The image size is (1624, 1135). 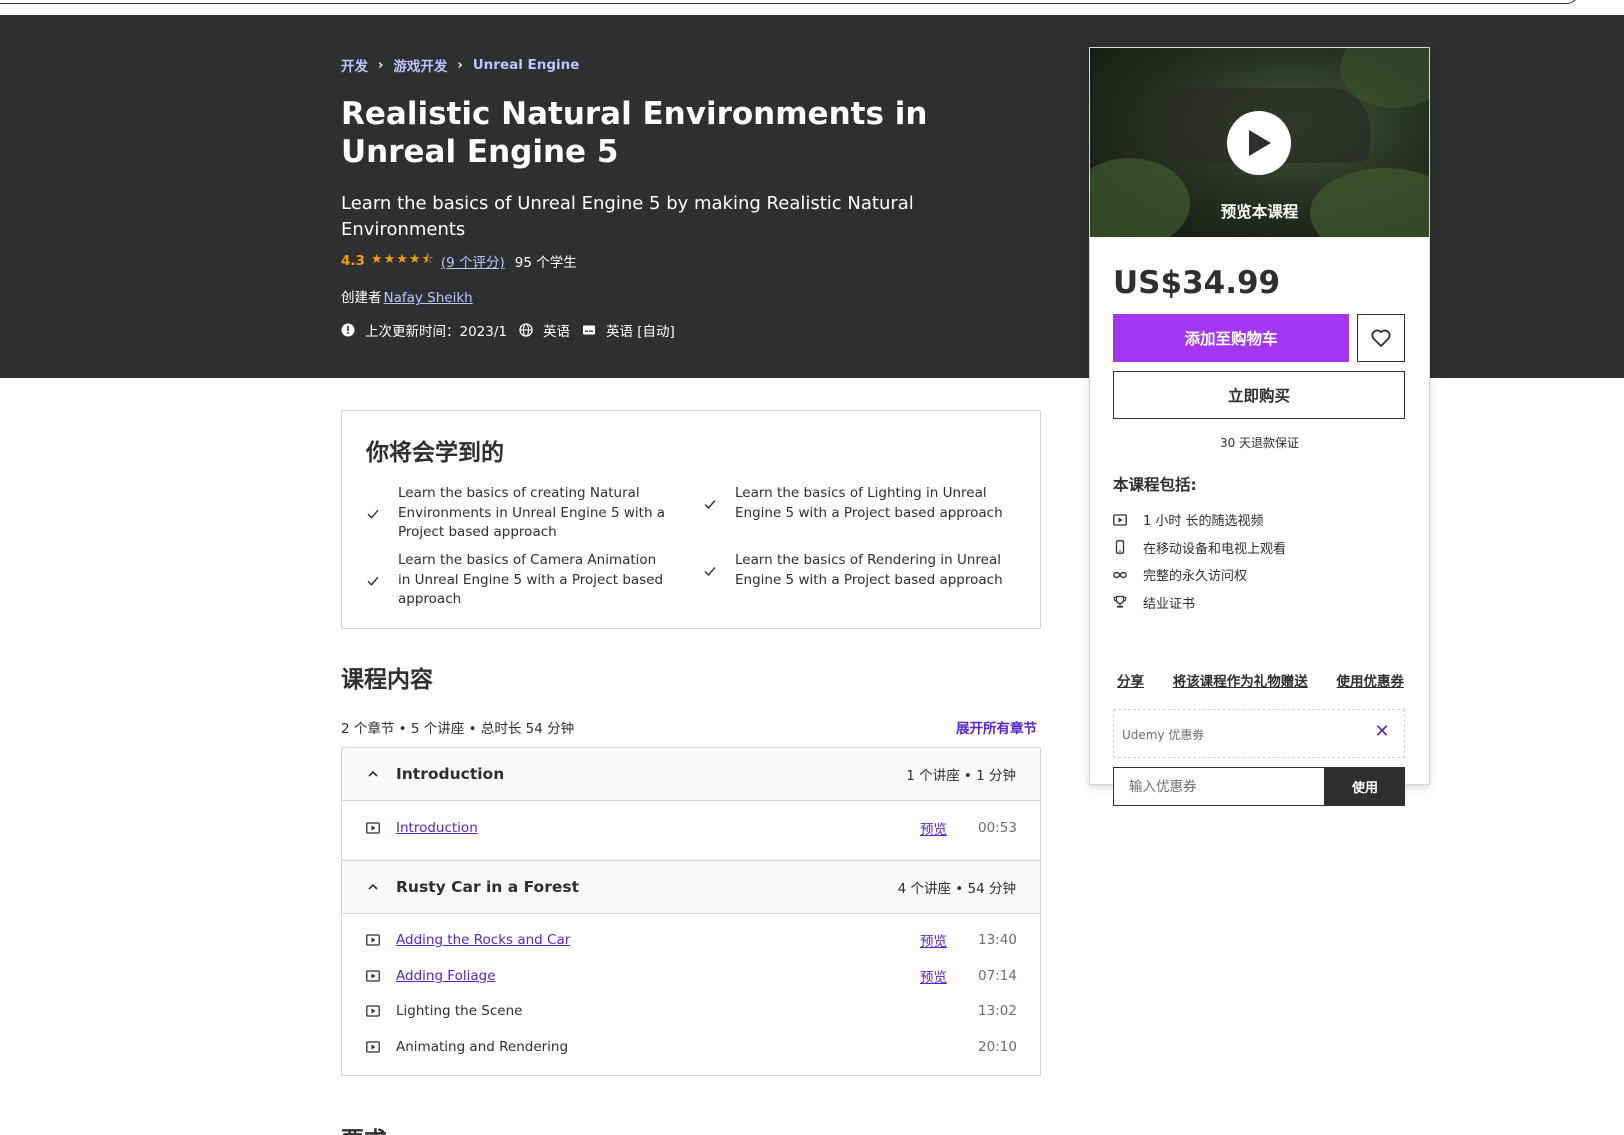 What do you see at coordinates (354, 65) in the screenshot?
I see `breadcrumb-link-development: 开发` at bounding box center [354, 65].